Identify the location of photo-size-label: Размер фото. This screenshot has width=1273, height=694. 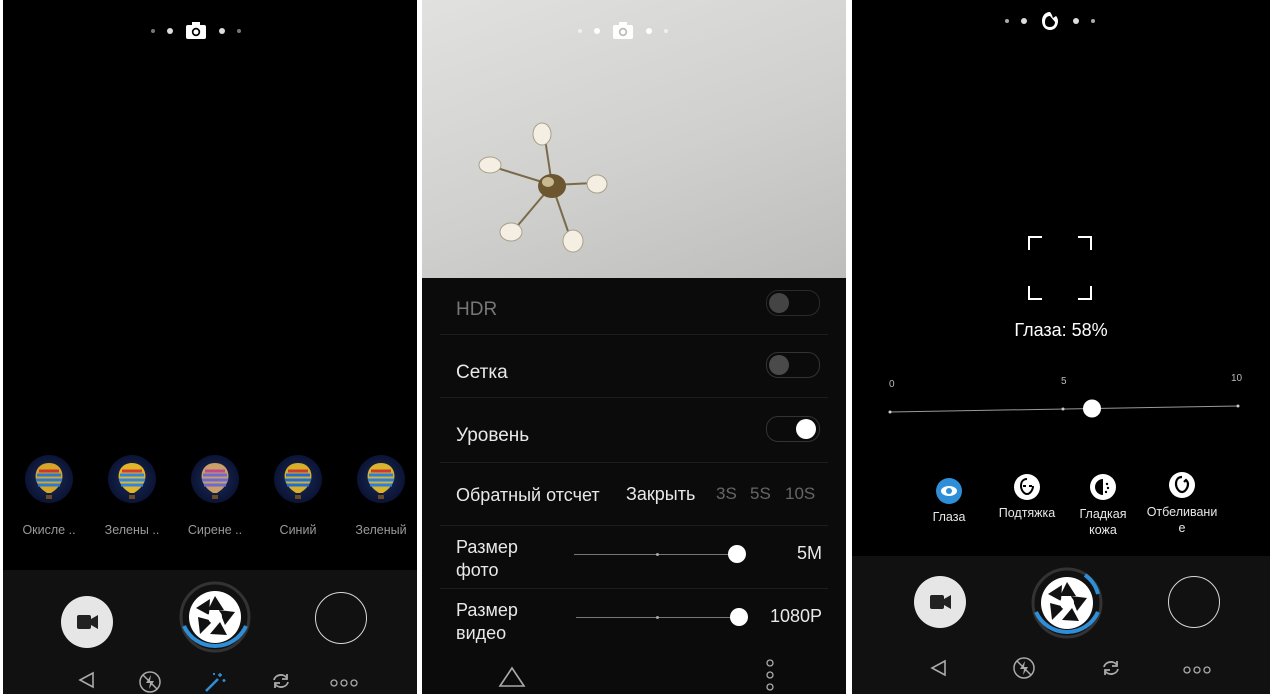
(487, 559).